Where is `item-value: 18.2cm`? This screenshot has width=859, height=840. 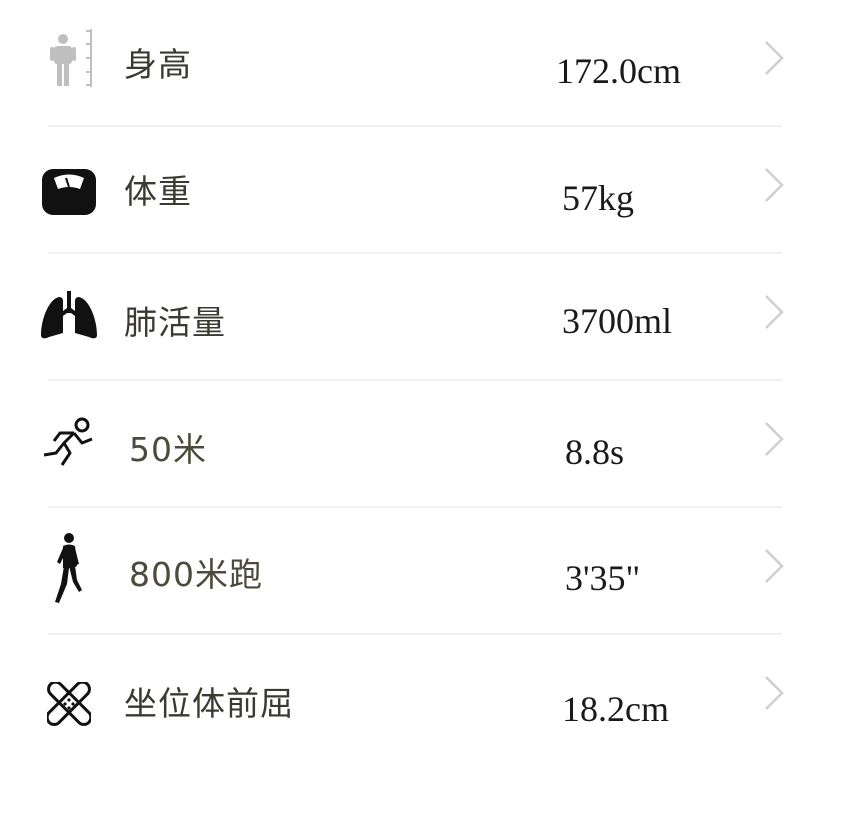 item-value: 18.2cm is located at coordinates (615, 709).